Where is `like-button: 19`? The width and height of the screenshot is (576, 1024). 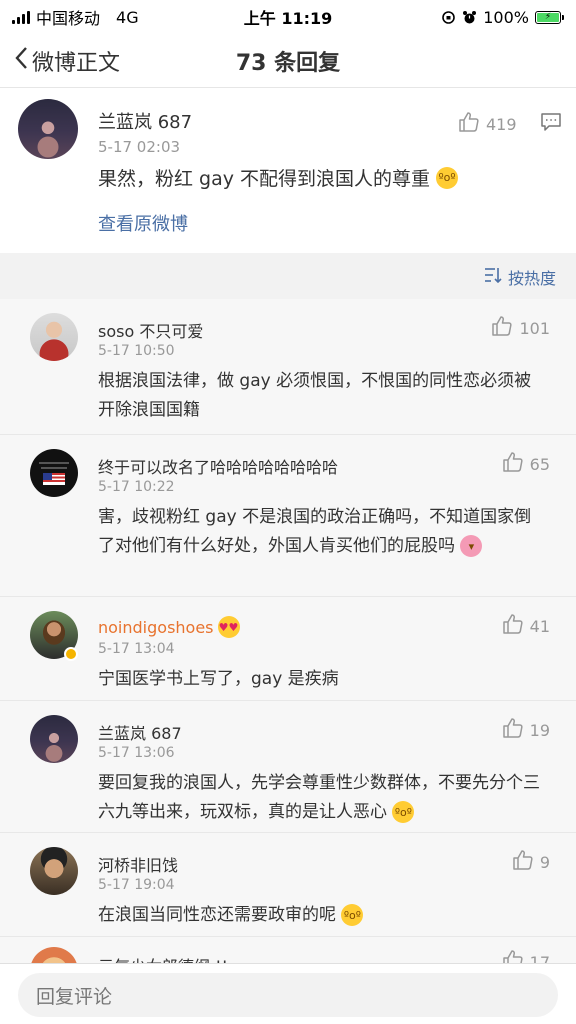 like-button: 19 is located at coordinates (526, 730).